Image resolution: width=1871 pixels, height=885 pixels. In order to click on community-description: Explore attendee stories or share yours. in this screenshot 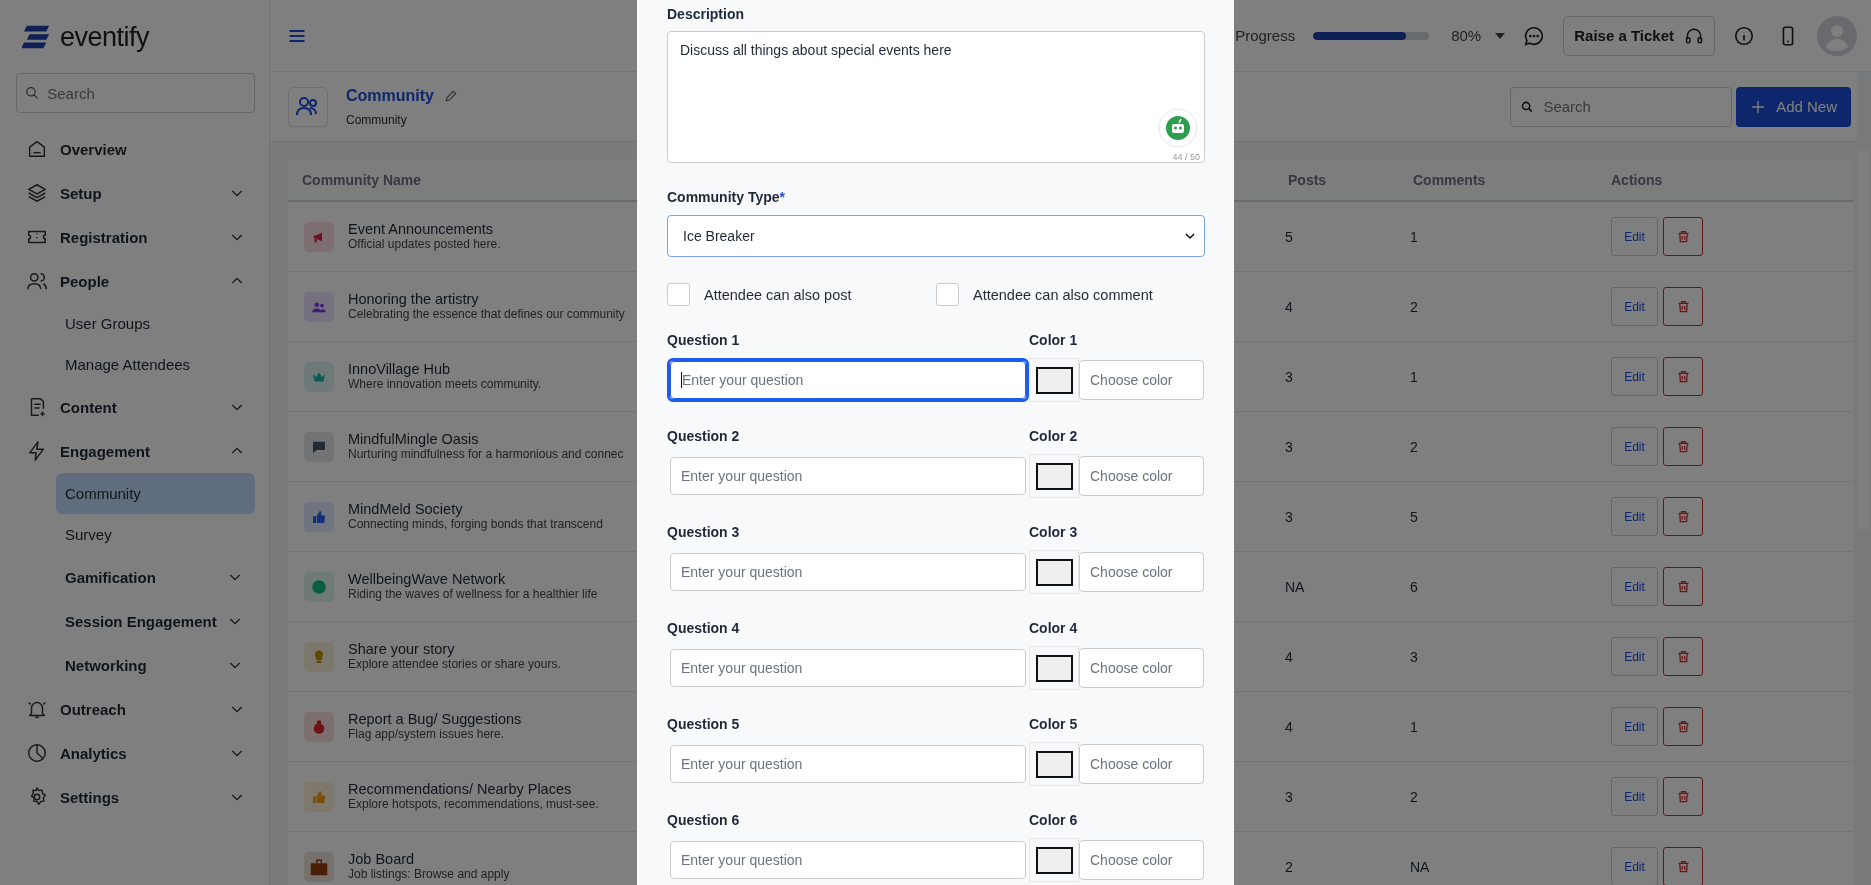, I will do `click(454, 665)`.